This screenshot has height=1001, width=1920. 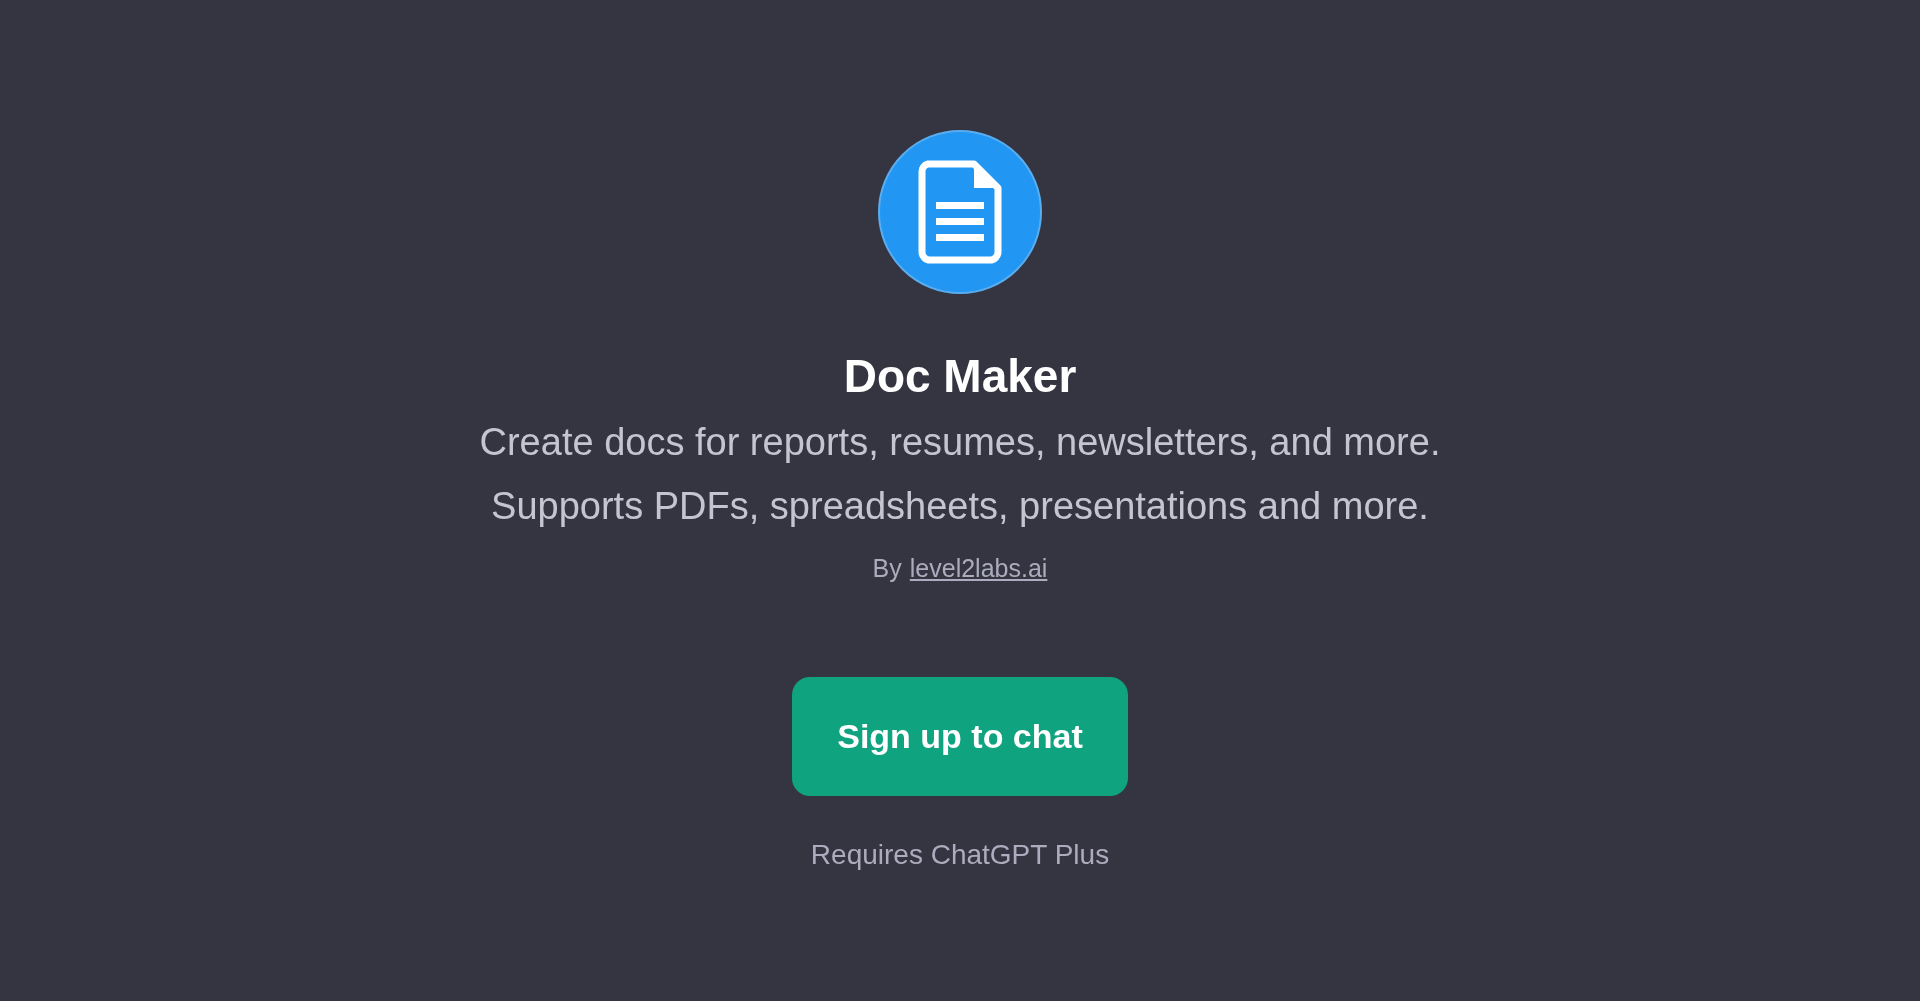 What do you see at coordinates (960, 855) in the screenshot?
I see `requirement-note: Requires ChatGPT Plus` at bounding box center [960, 855].